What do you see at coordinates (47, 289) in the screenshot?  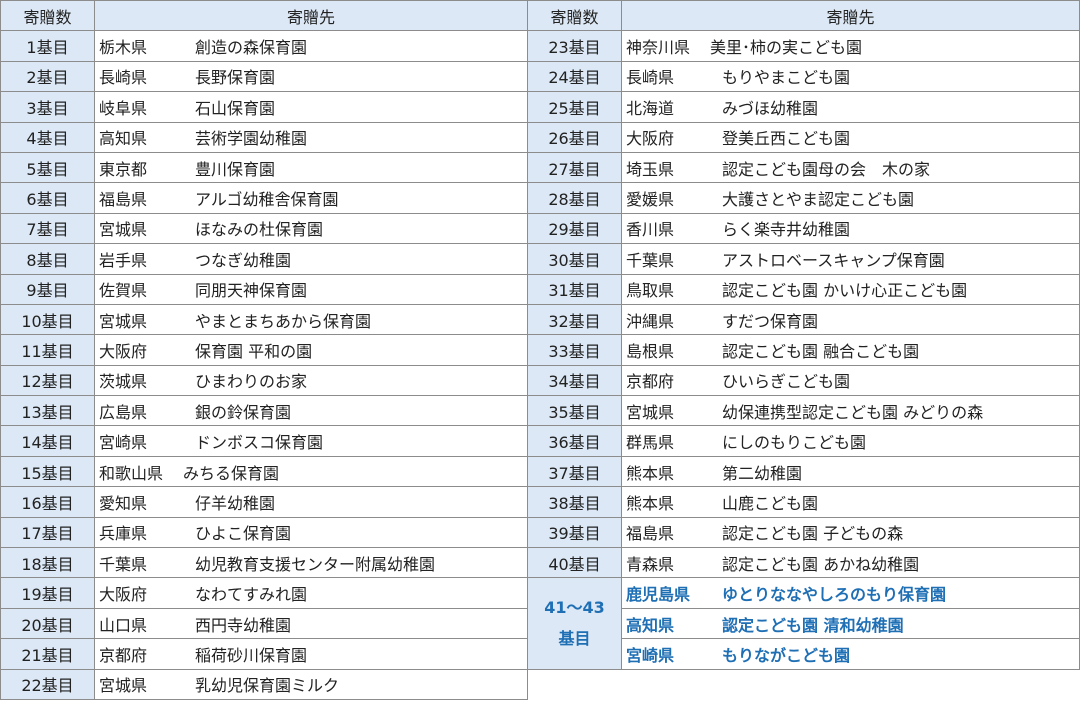 I see `donation-count-cell: 9基目` at bounding box center [47, 289].